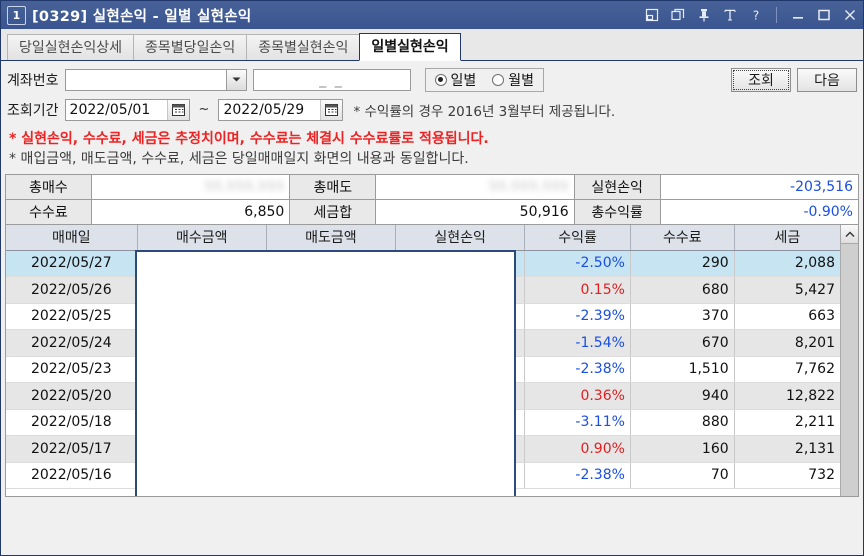 Image resolution: width=864 pixels, height=556 pixels. I want to click on cell-fee: 680, so click(682, 290).